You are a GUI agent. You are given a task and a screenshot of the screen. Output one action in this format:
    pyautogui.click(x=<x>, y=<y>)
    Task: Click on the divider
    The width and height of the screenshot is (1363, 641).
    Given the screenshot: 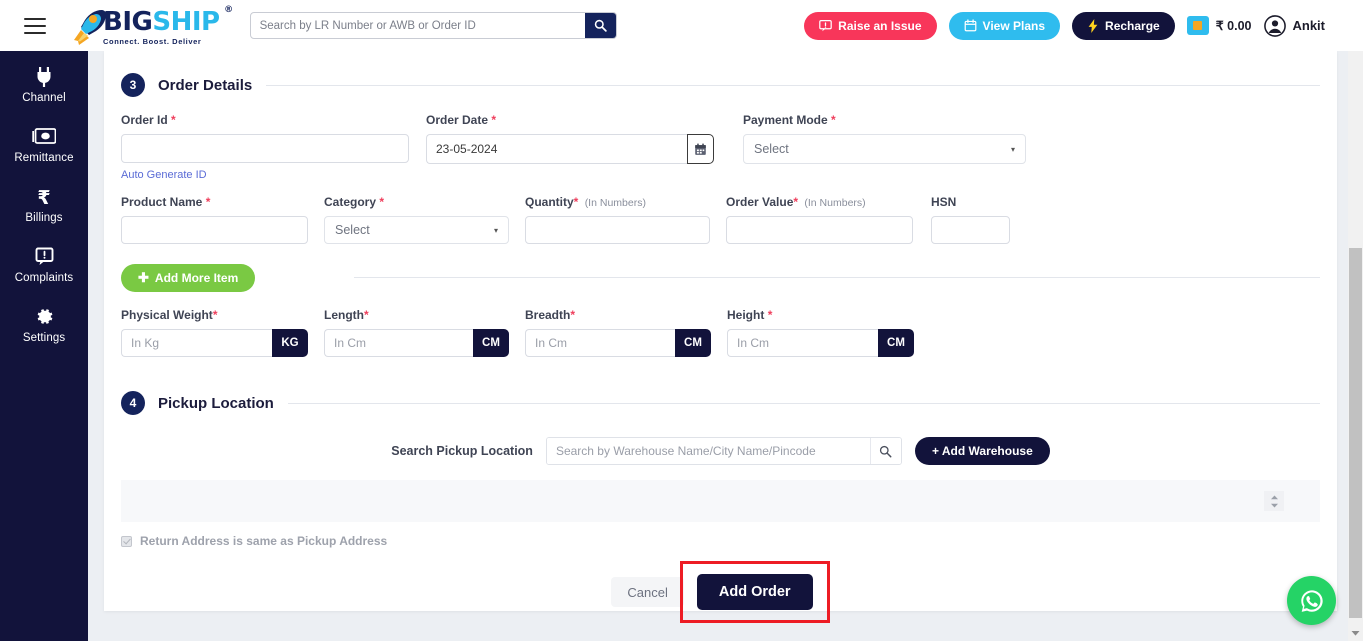 What is the action you would take?
    pyautogui.click(x=803, y=403)
    